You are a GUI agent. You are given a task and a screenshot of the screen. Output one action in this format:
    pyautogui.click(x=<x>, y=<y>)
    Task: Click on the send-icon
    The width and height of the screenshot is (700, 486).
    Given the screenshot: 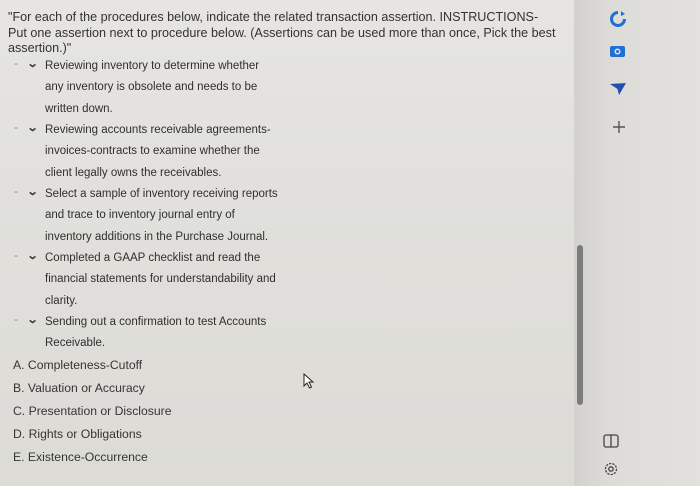 What is the action you would take?
    pyautogui.click(x=618, y=89)
    